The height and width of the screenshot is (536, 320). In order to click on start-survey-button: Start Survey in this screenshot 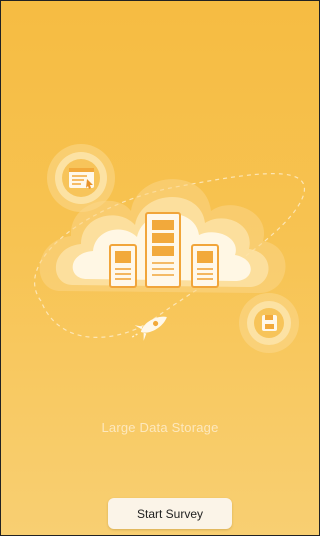, I will do `click(170, 513)`.